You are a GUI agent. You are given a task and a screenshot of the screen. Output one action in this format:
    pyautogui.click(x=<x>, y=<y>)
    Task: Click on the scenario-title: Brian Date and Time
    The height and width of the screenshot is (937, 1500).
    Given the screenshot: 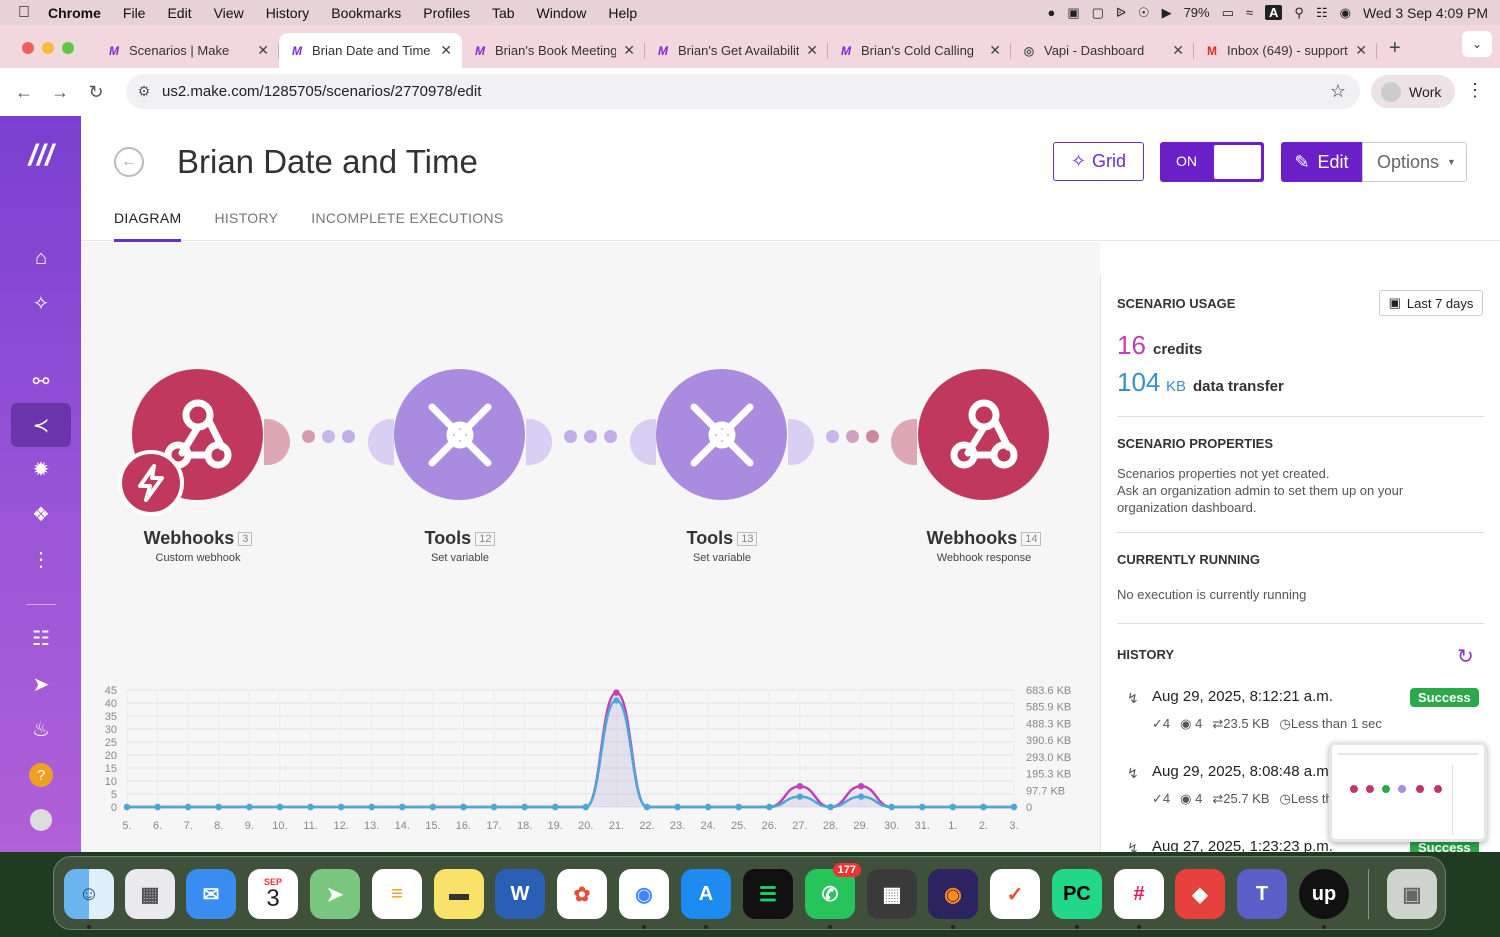 What is the action you would take?
    pyautogui.click(x=327, y=162)
    